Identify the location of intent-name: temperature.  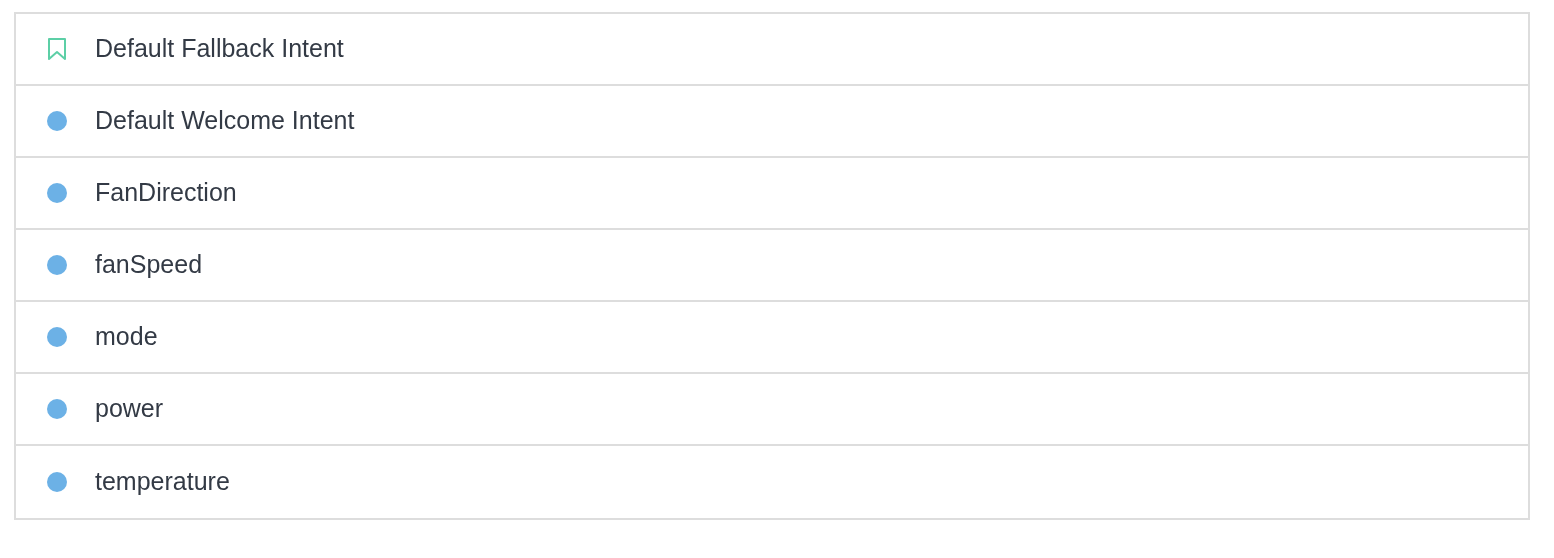
(162, 482).